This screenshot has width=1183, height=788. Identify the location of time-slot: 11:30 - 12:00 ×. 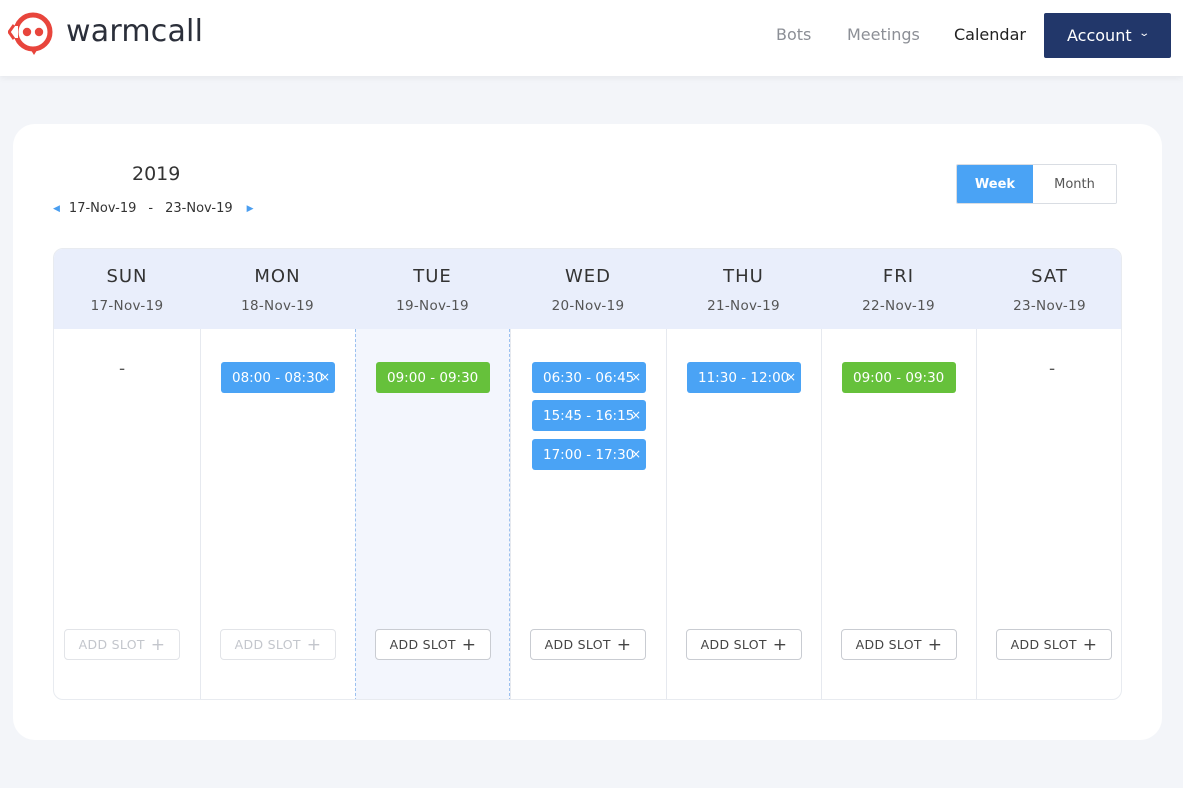
(744, 377).